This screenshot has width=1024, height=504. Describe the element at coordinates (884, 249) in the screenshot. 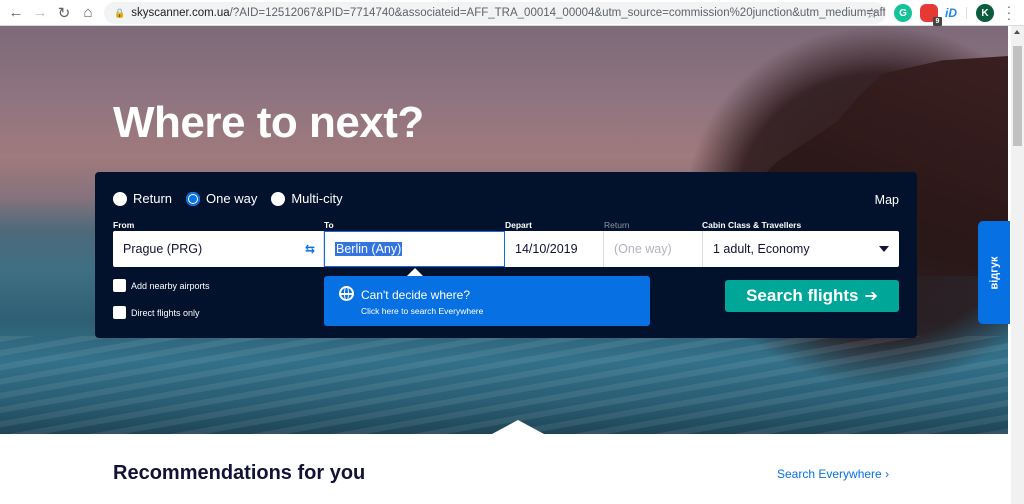

I see `chevron-down-icon` at that location.